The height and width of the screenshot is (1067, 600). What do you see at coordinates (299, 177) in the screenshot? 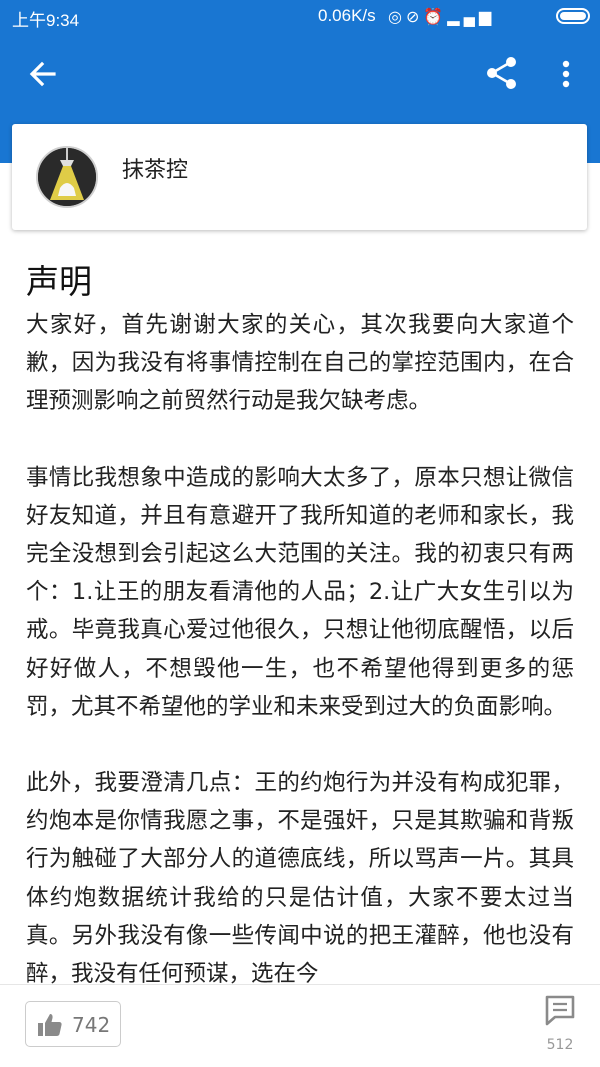
I see `author-card: 抹茶控` at bounding box center [299, 177].